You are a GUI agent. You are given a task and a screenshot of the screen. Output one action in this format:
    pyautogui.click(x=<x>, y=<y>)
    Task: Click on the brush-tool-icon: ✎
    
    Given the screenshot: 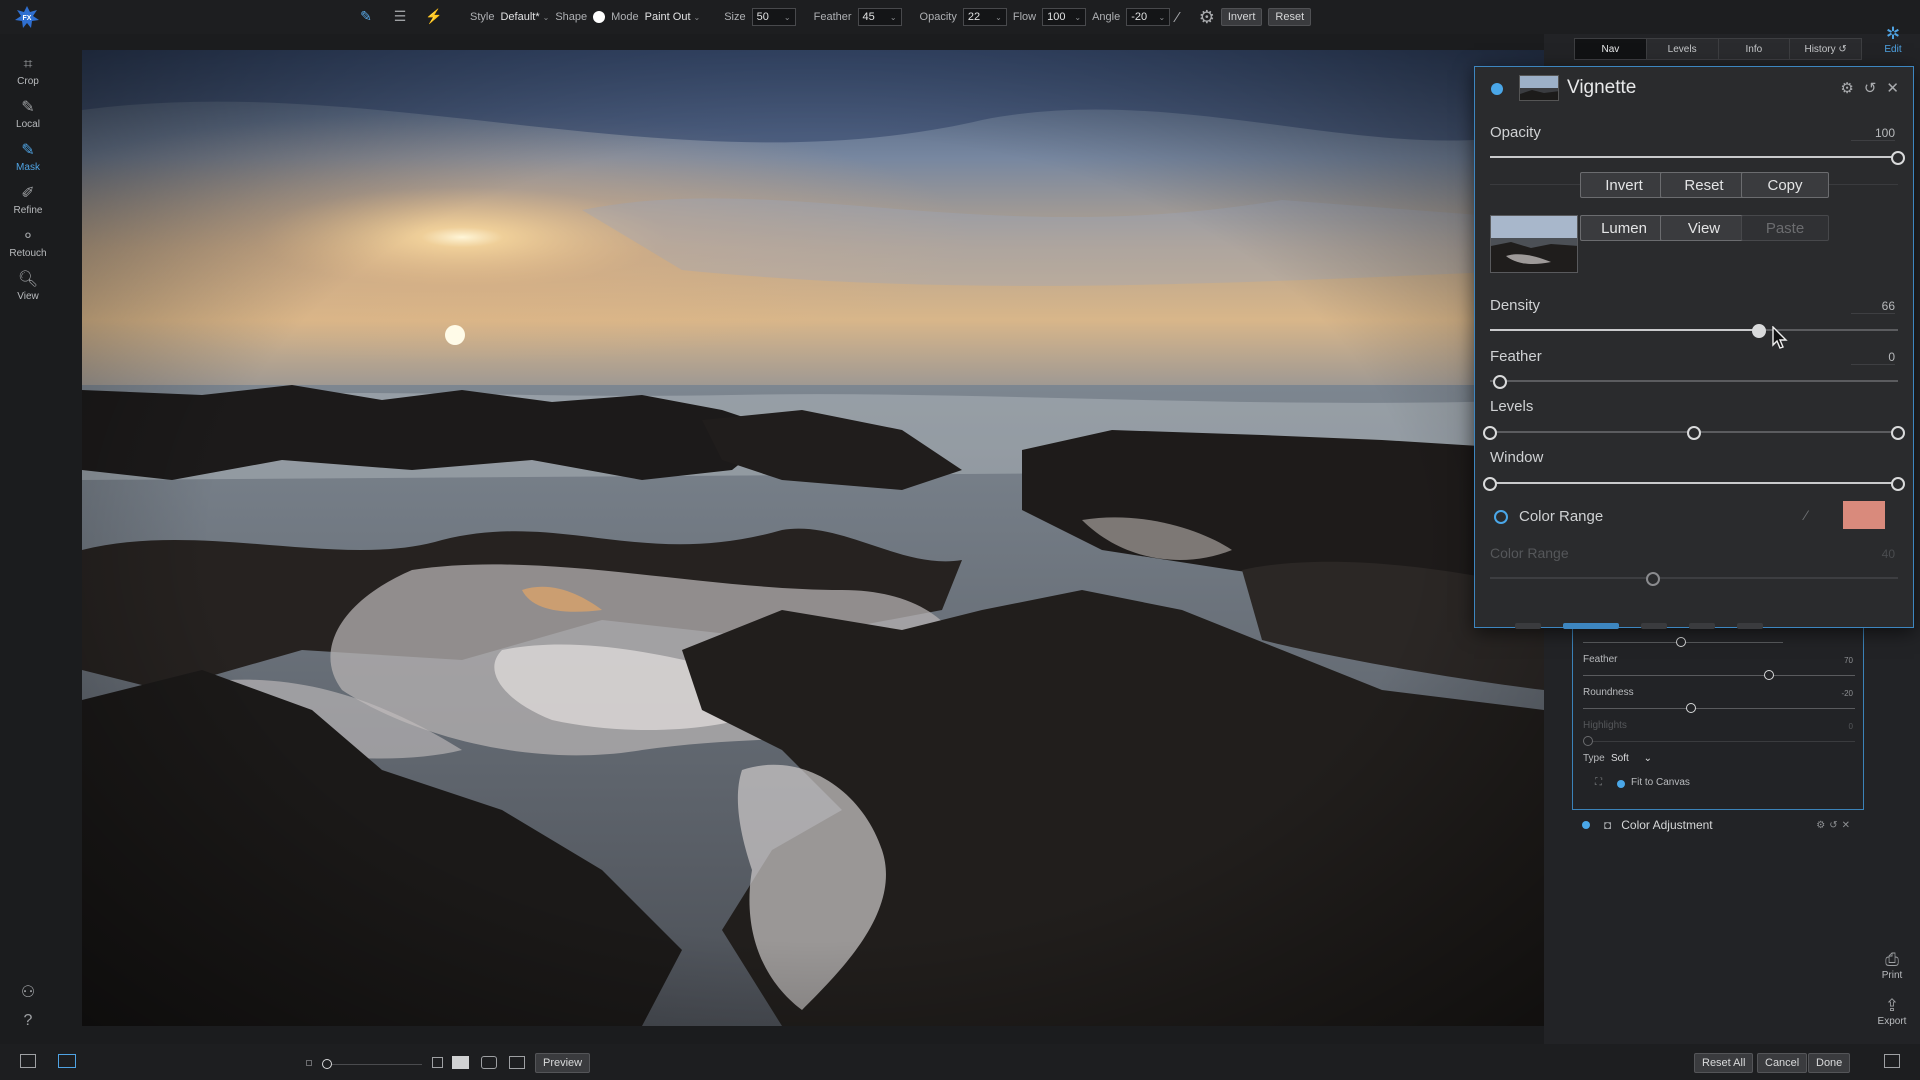 What is the action you would take?
    pyautogui.click(x=366, y=16)
    